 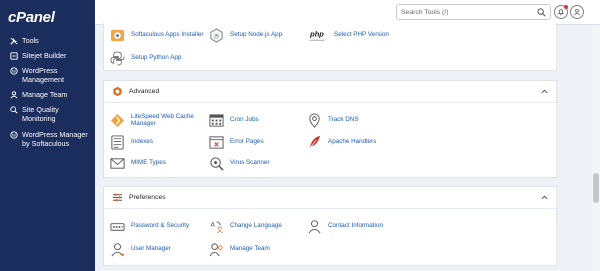 I want to click on track-dns-link: Track DNS, so click(x=332, y=120).